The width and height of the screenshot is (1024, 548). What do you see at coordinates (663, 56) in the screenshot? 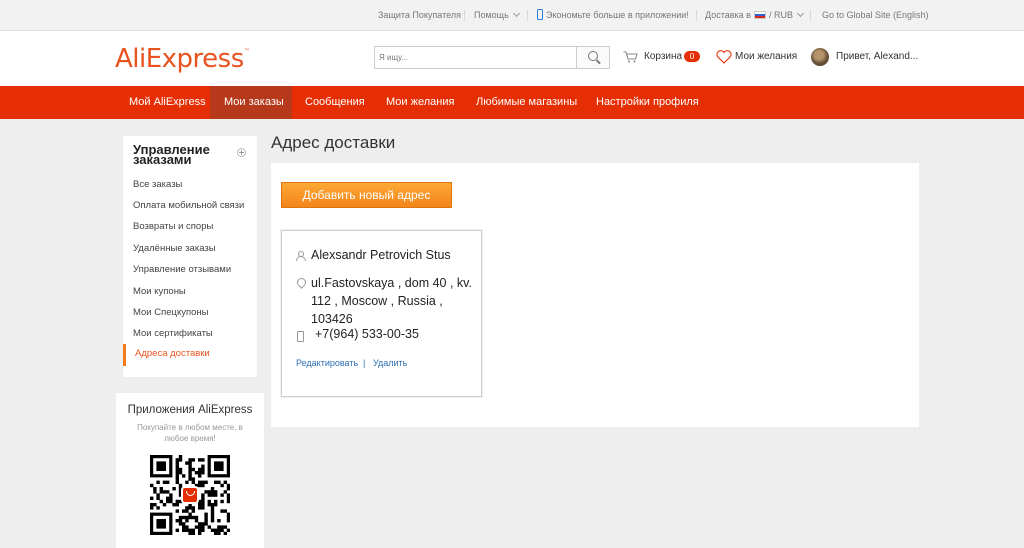
I see `cart-label: Корзина` at bounding box center [663, 56].